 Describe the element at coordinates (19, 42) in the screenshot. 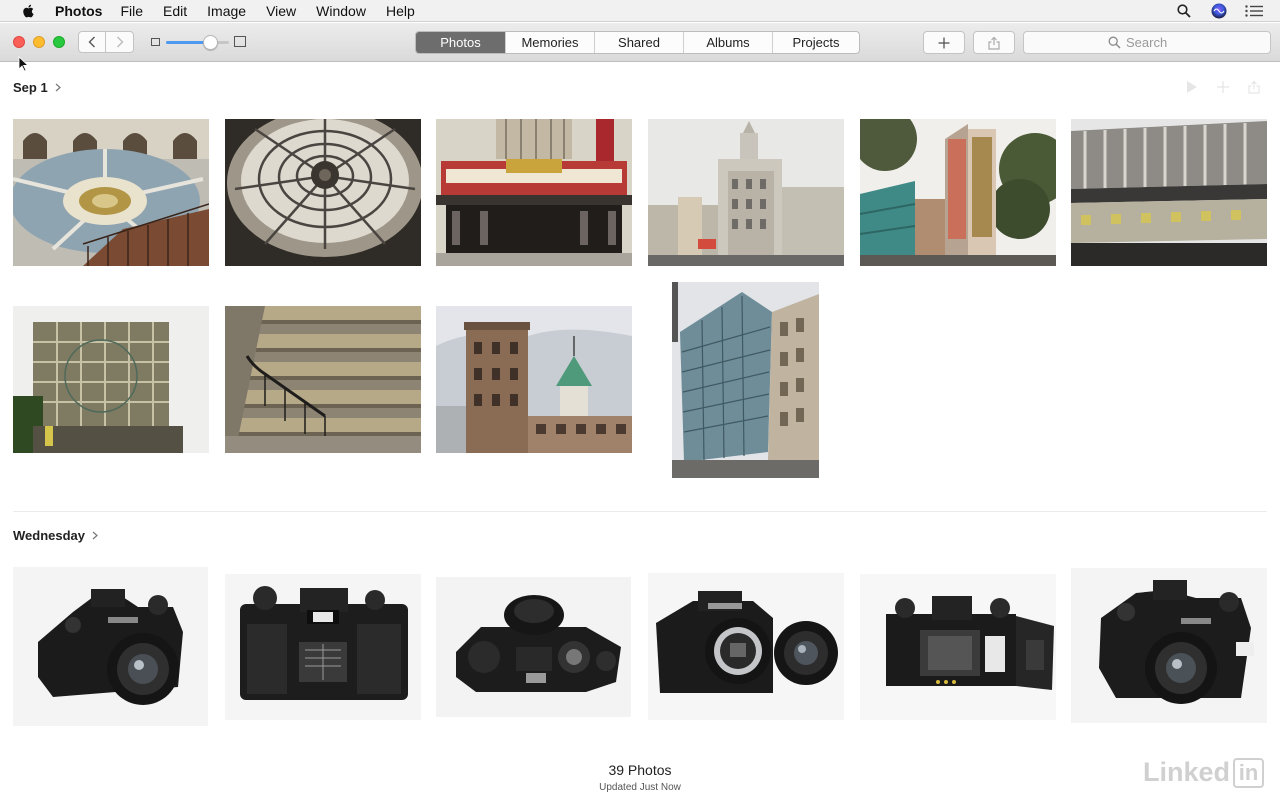

I see `close-window-button` at that location.